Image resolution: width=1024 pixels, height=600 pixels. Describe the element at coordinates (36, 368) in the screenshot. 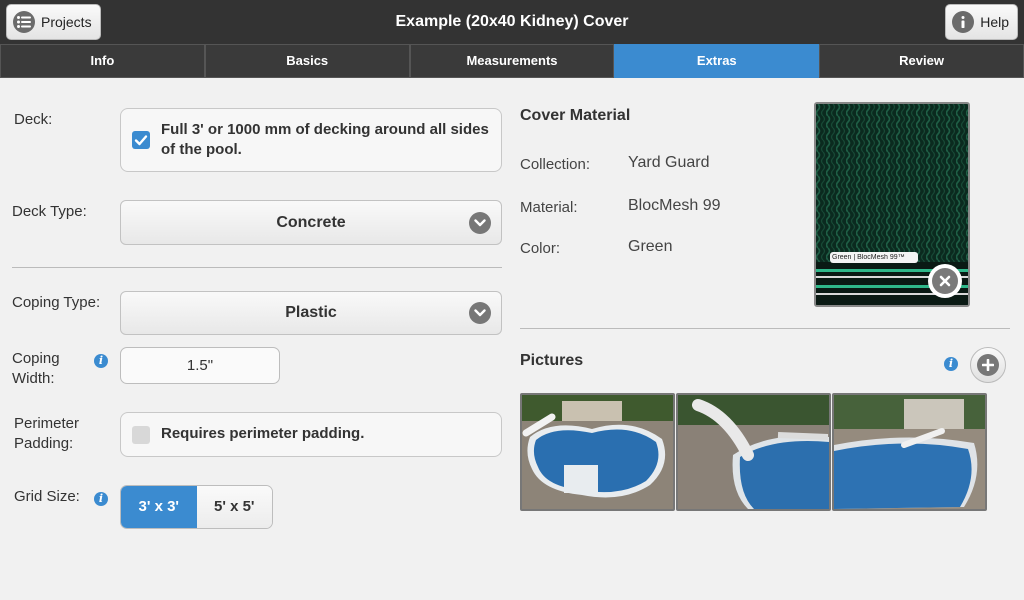

I see `coping-width-label: Coping Width:` at that location.